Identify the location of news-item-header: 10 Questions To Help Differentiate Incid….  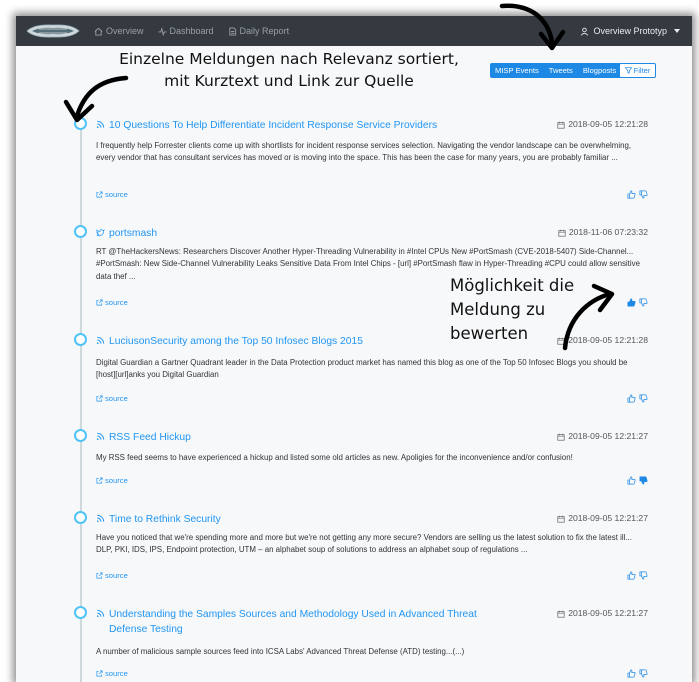
(266, 125).